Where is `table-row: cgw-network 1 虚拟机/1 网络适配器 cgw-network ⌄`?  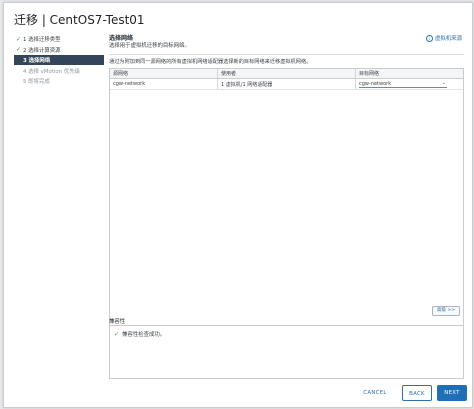
table-row: cgw-network 1 虚拟机/1 网络适配器 cgw-network ⌄ is located at coordinates (286, 84).